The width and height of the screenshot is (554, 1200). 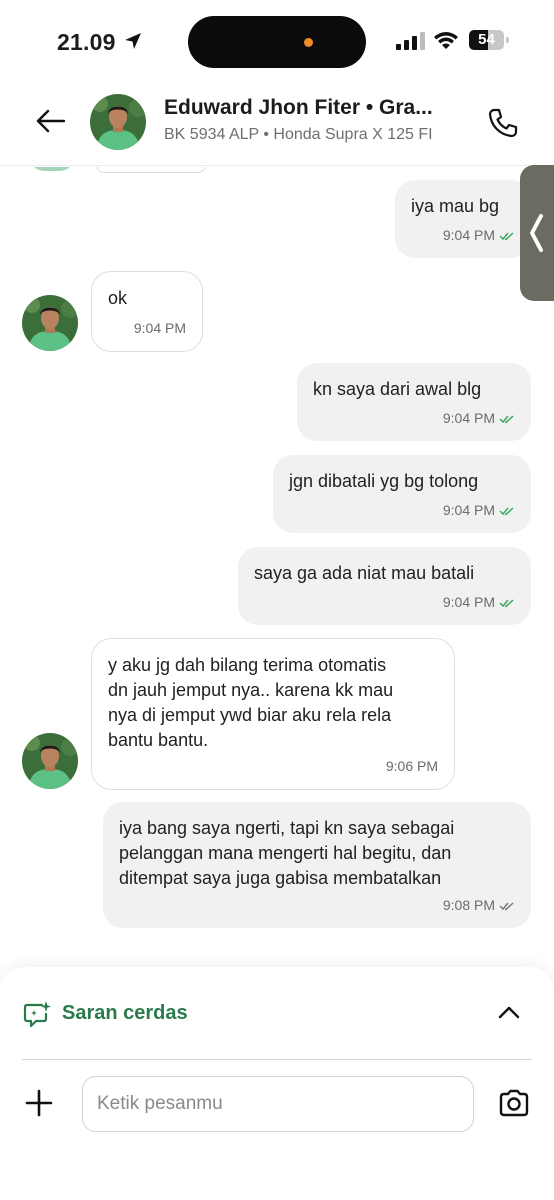 I want to click on message-text: saya ga ada niat mau batali, so click(x=364, y=573).